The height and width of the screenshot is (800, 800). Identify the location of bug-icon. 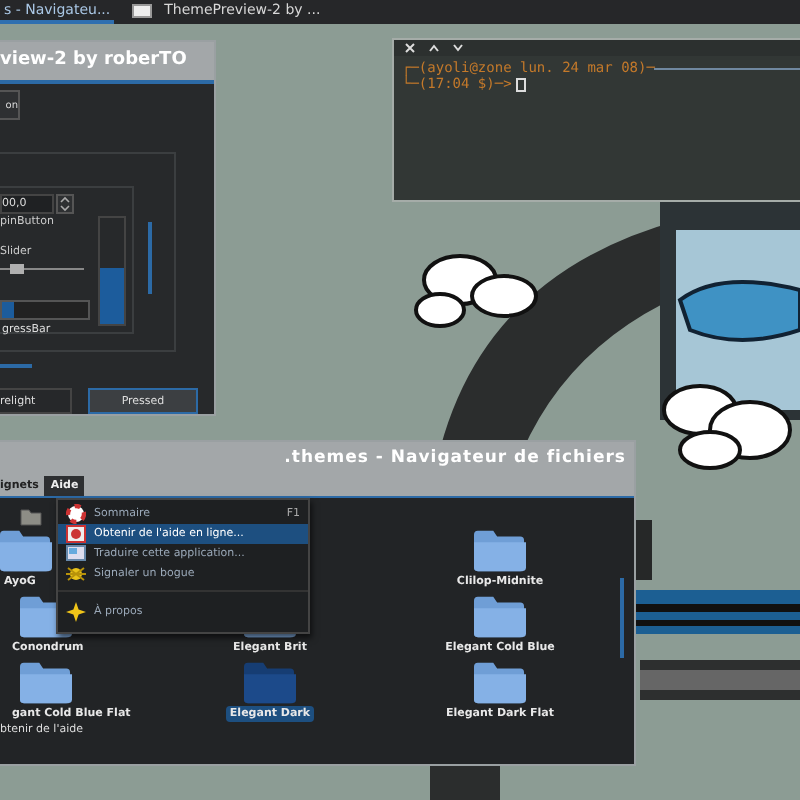
(76, 574).